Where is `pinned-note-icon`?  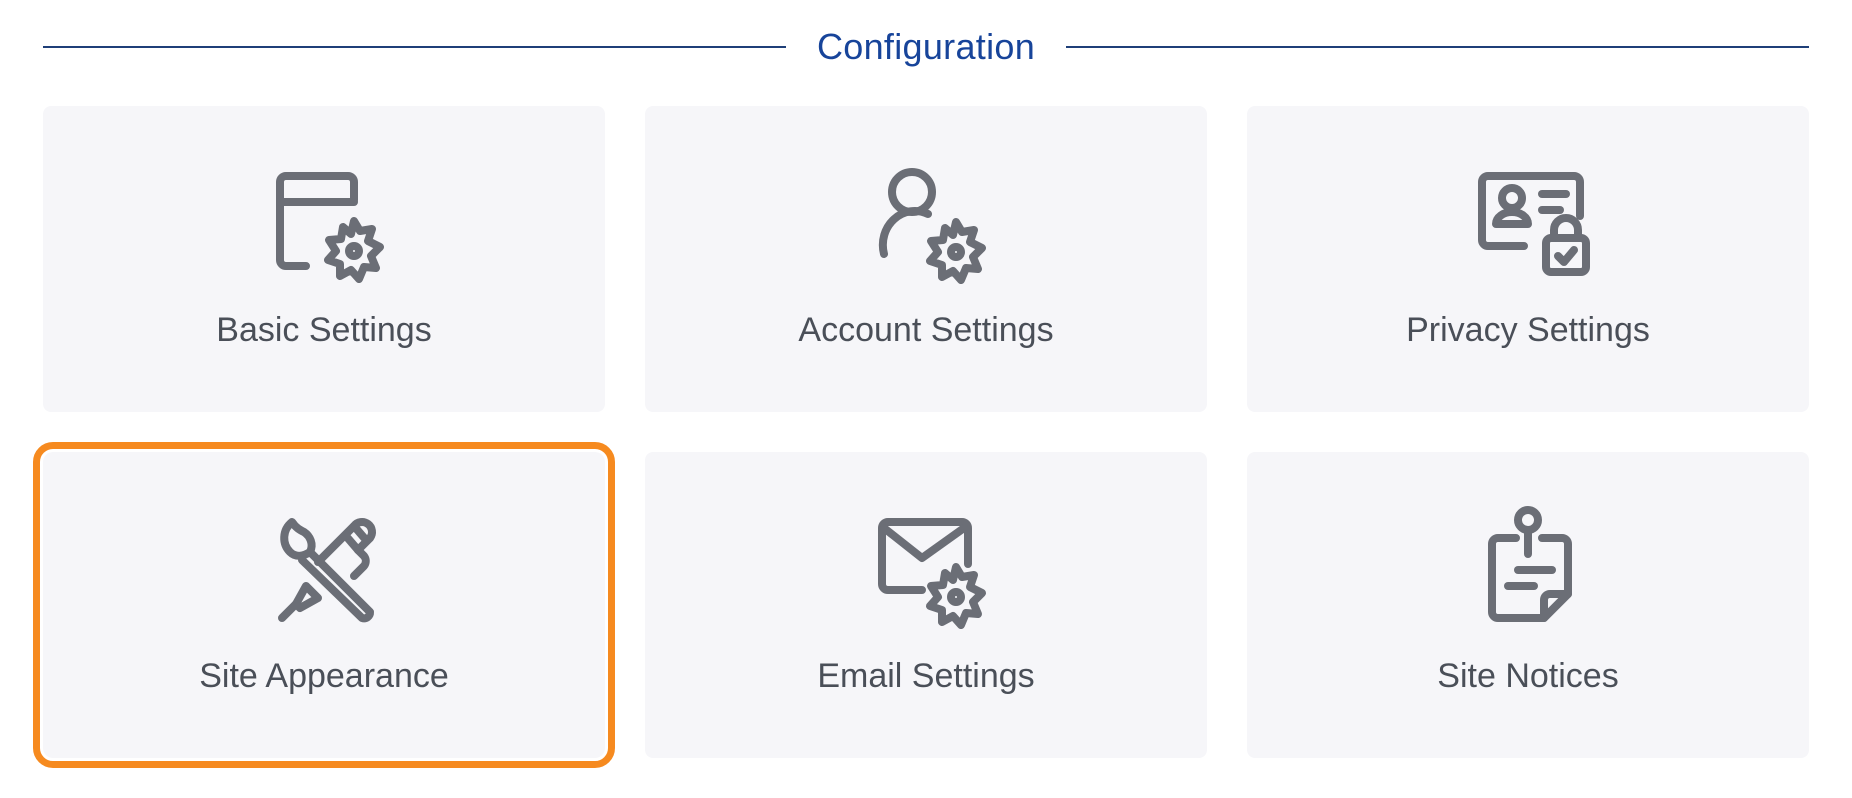
pinned-note-icon is located at coordinates (1528, 566).